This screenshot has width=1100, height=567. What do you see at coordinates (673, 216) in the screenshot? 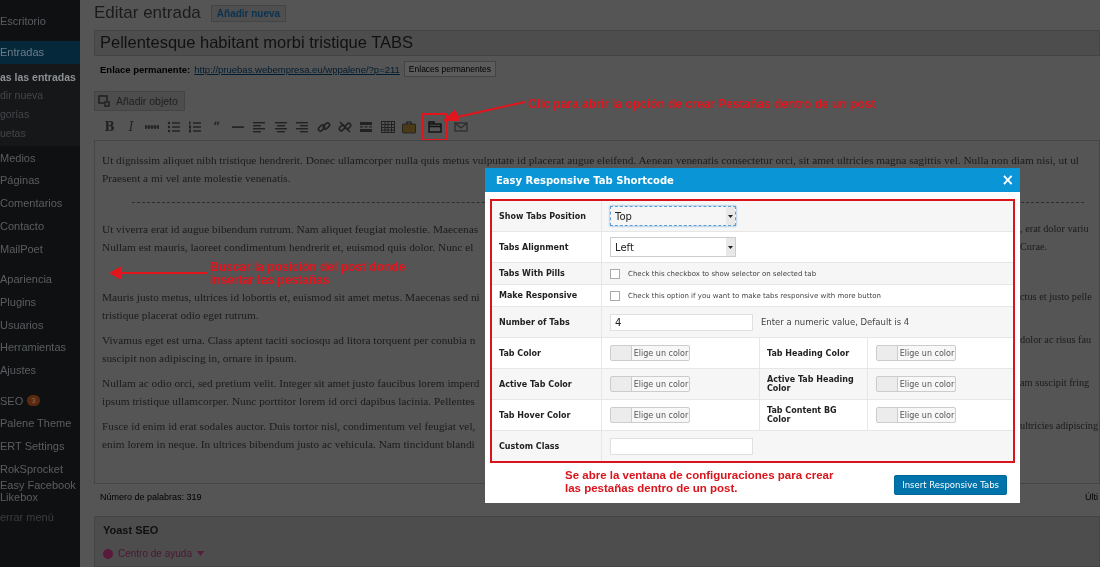
I see `select-field: Top` at bounding box center [673, 216].